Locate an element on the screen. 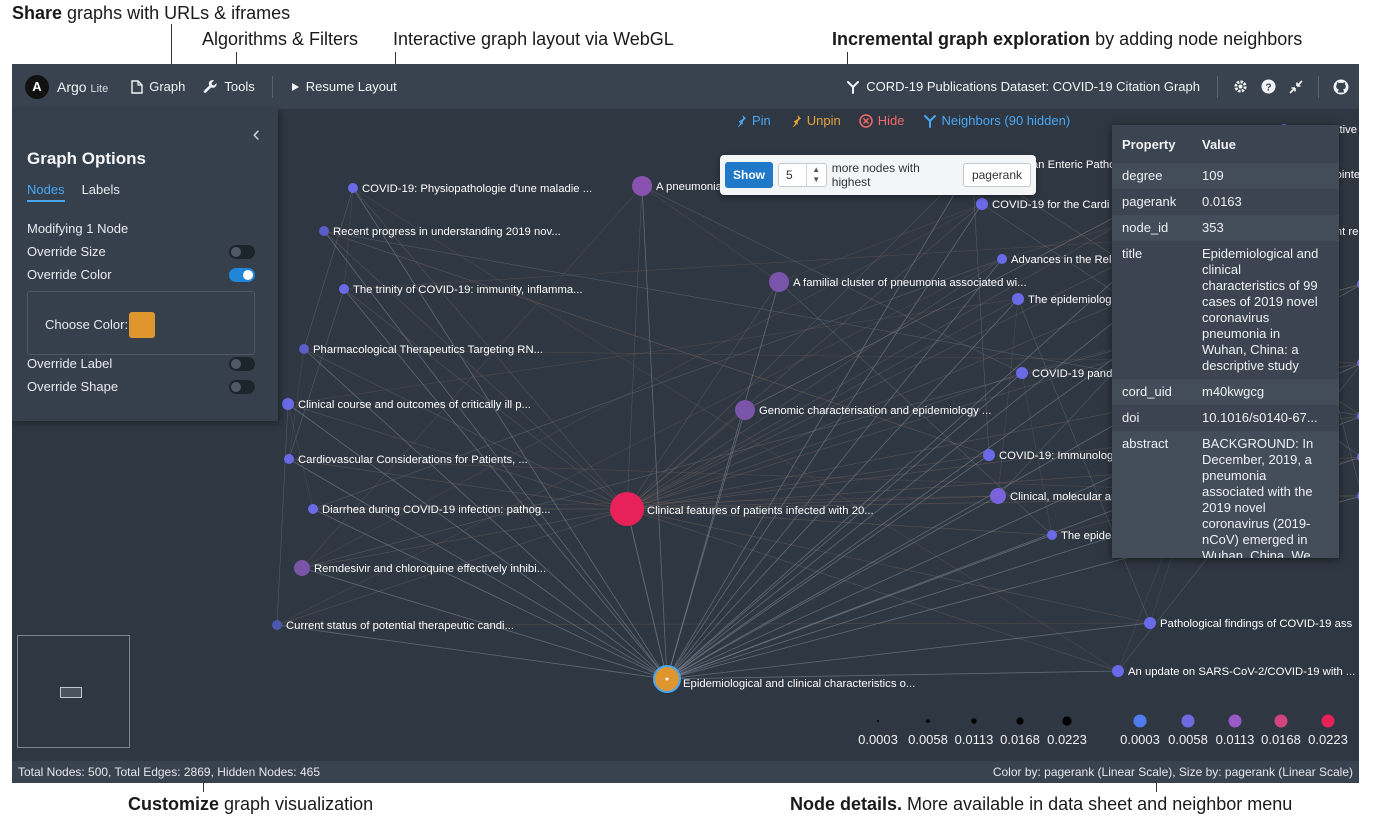 The height and width of the screenshot is (819, 1376). chevron-down-icon: ▼ is located at coordinates (816, 180).